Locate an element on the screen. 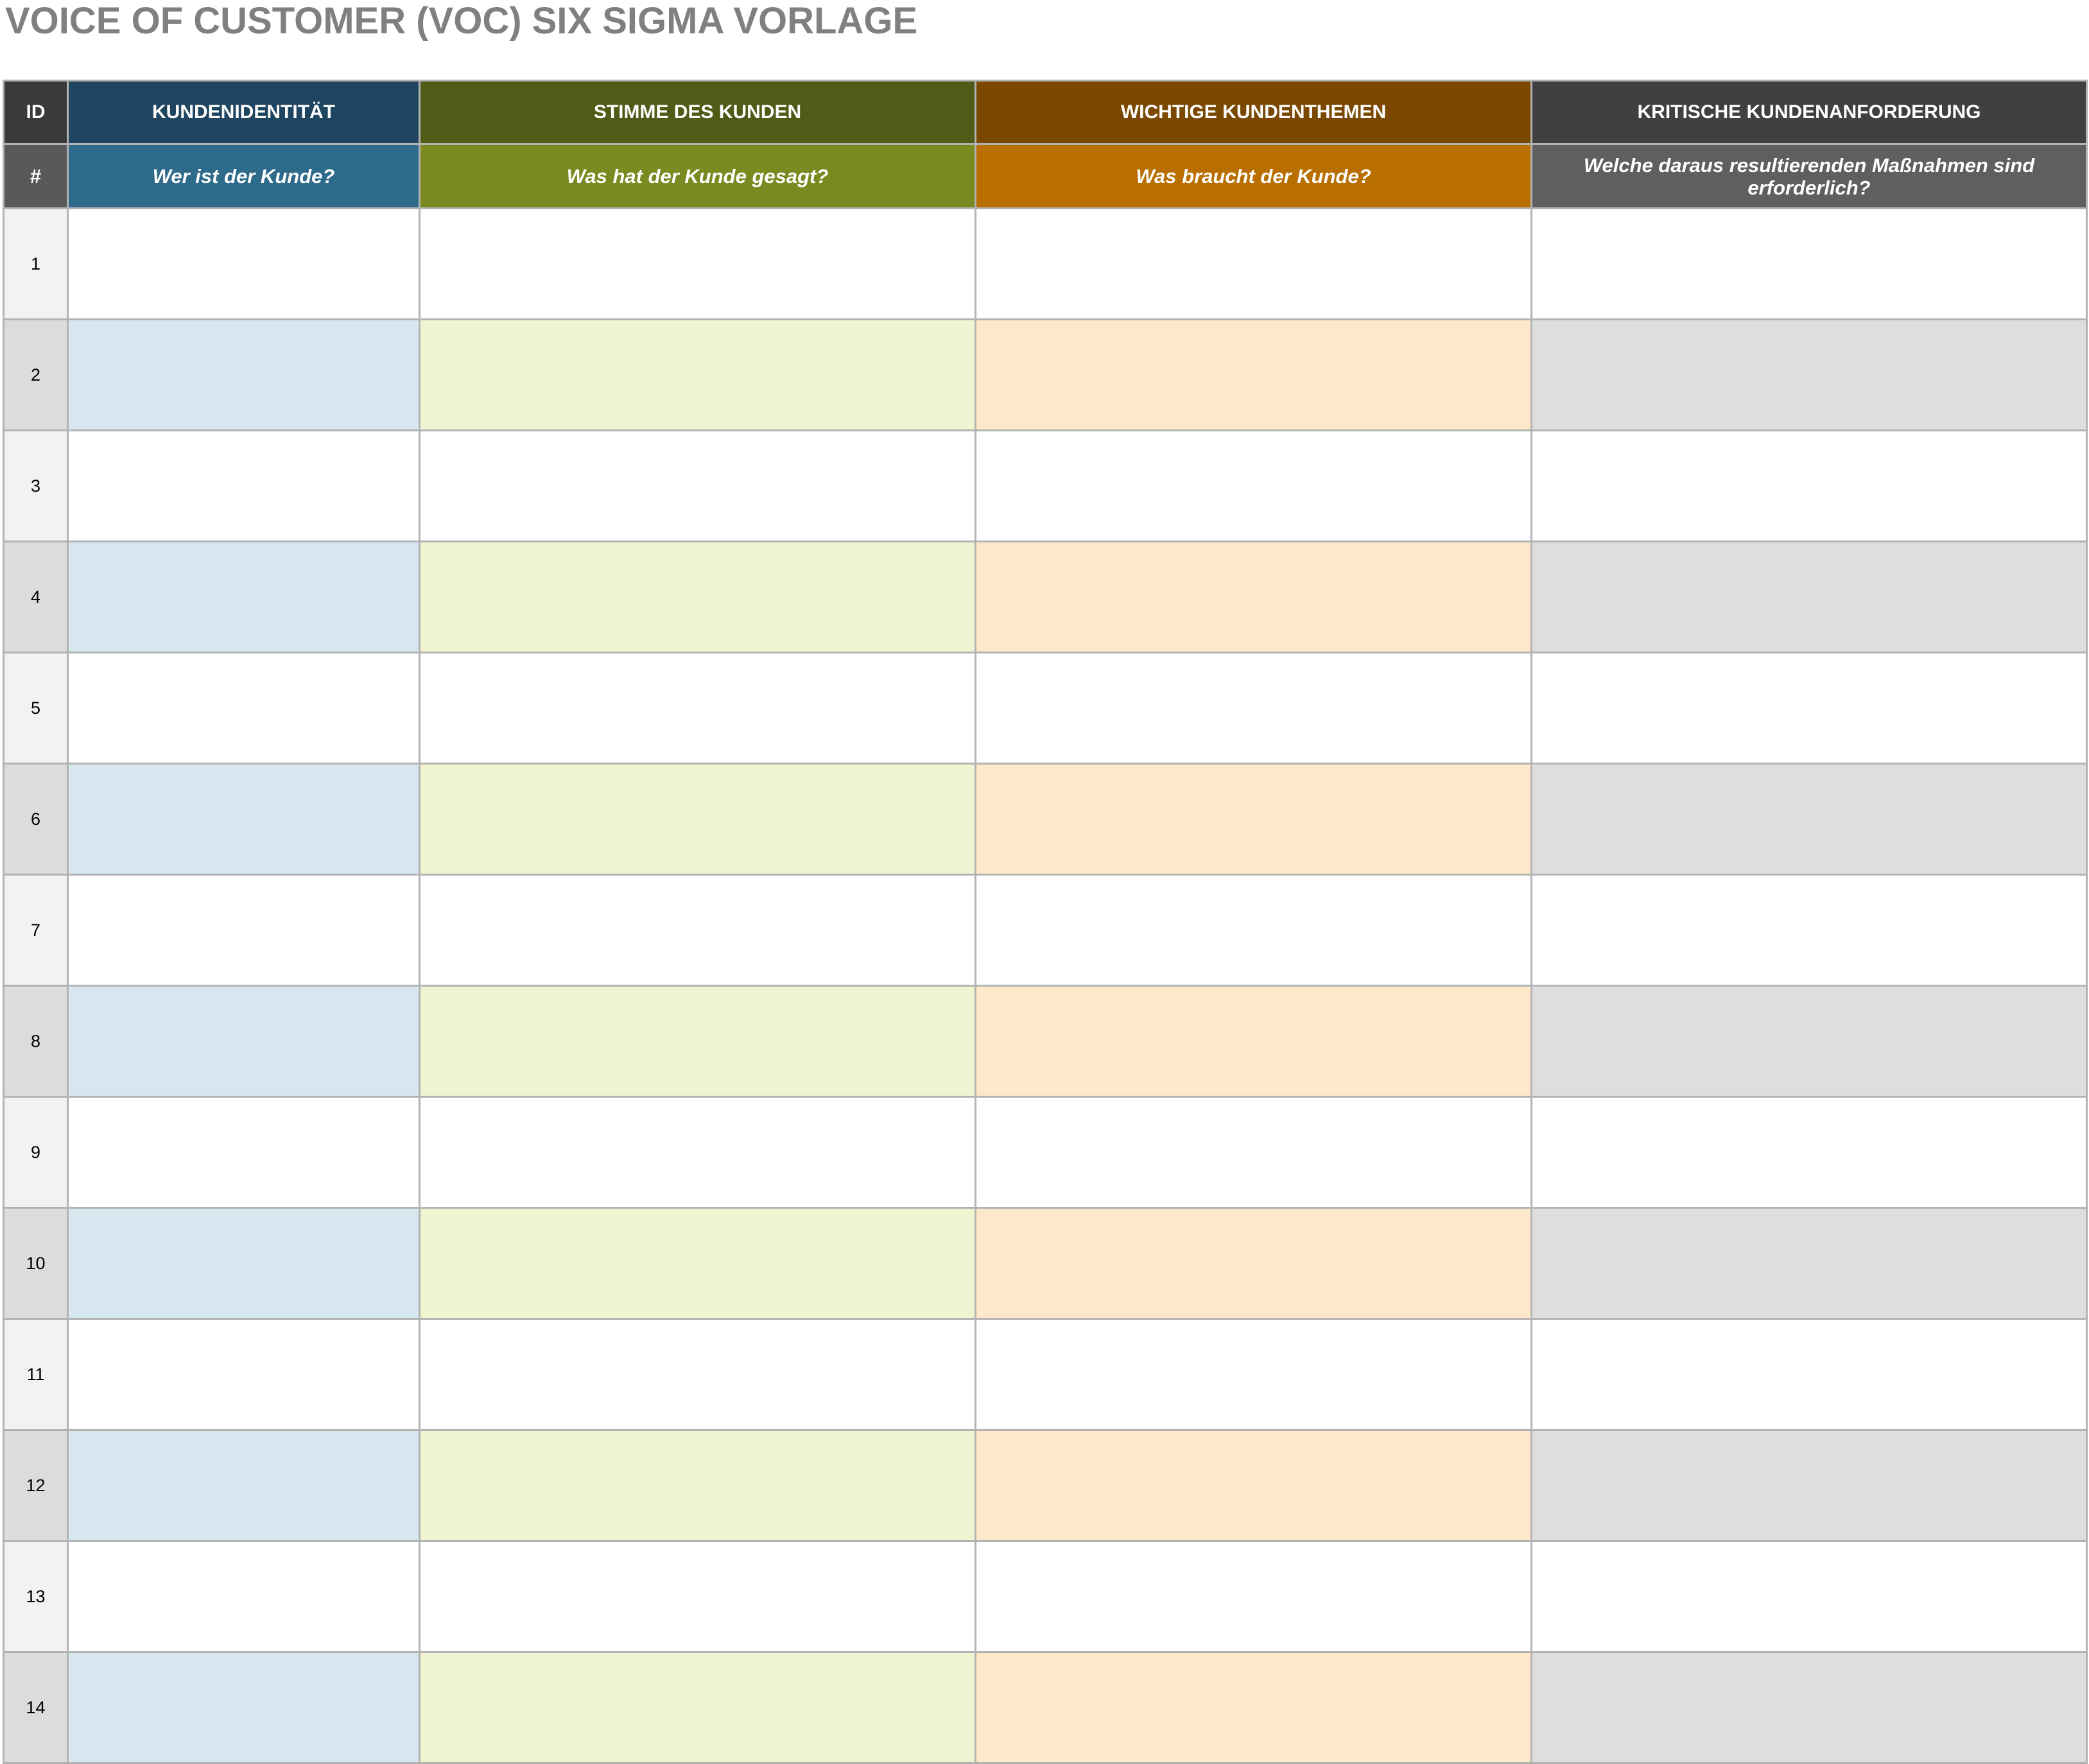  table-row: 10 is located at coordinates (1045, 1264).